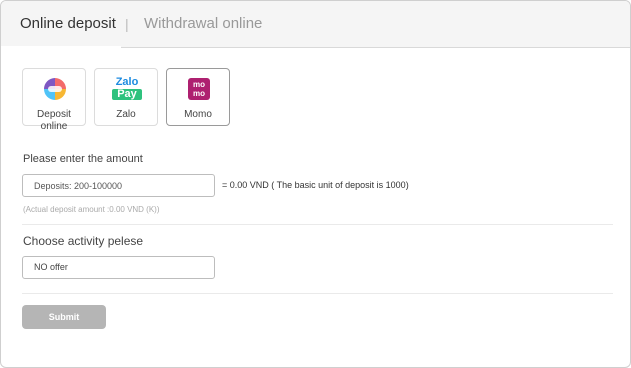  Describe the element at coordinates (54, 120) in the screenshot. I see `method-label: Deposit online` at that location.